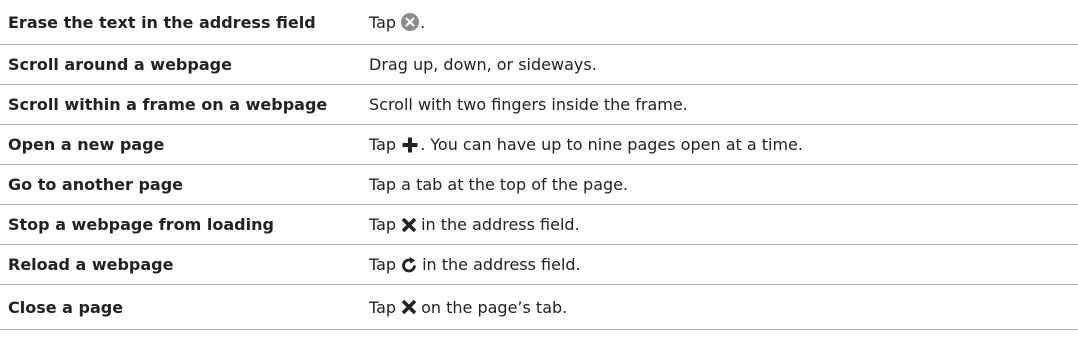 The width and height of the screenshot is (1078, 363). I want to click on task-label: Scroll within a frame on a webpage, so click(168, 104).